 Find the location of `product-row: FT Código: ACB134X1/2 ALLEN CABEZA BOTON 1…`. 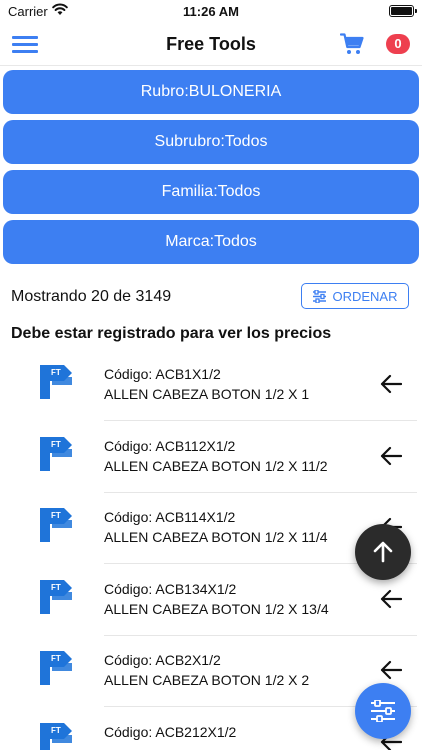

product-row: FT Código: ACB134X1/2 ALLEN CABEZA BOTON 1… is located at coordinates (211, 600).